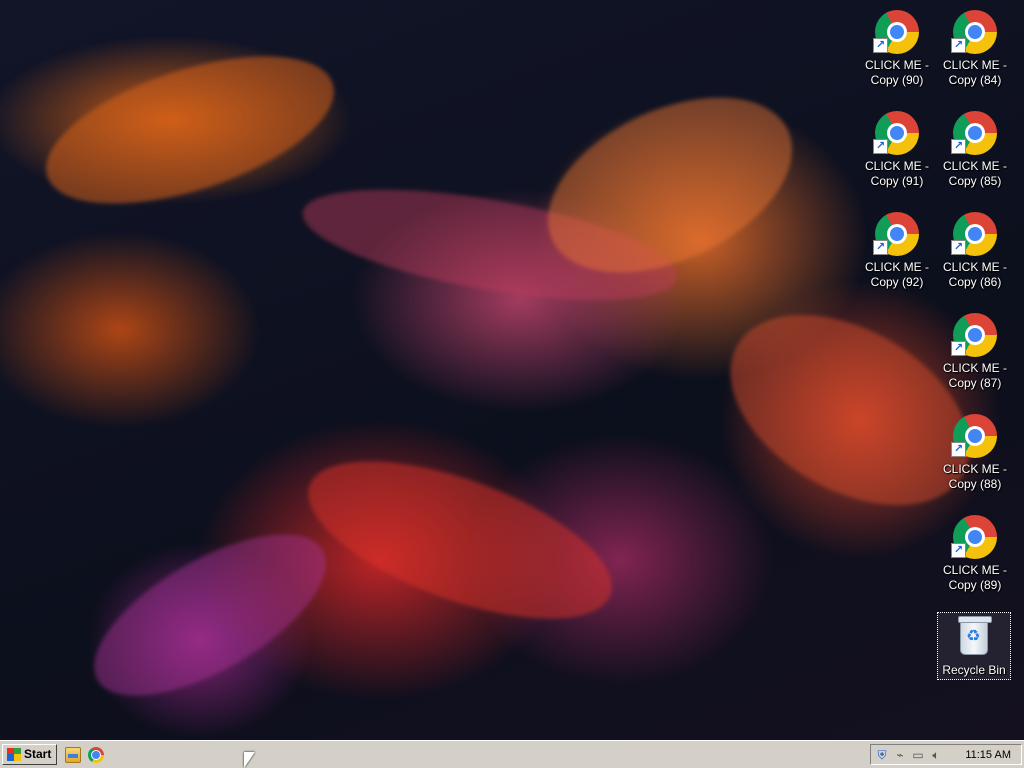 The width and height of the screenshot is (1024, 768). What do you see at coordinates (974, 577) in the screenshot?
I see `desktop-icon-label: CLICK ME - Copy (89)` at bounding box center [974, 577].